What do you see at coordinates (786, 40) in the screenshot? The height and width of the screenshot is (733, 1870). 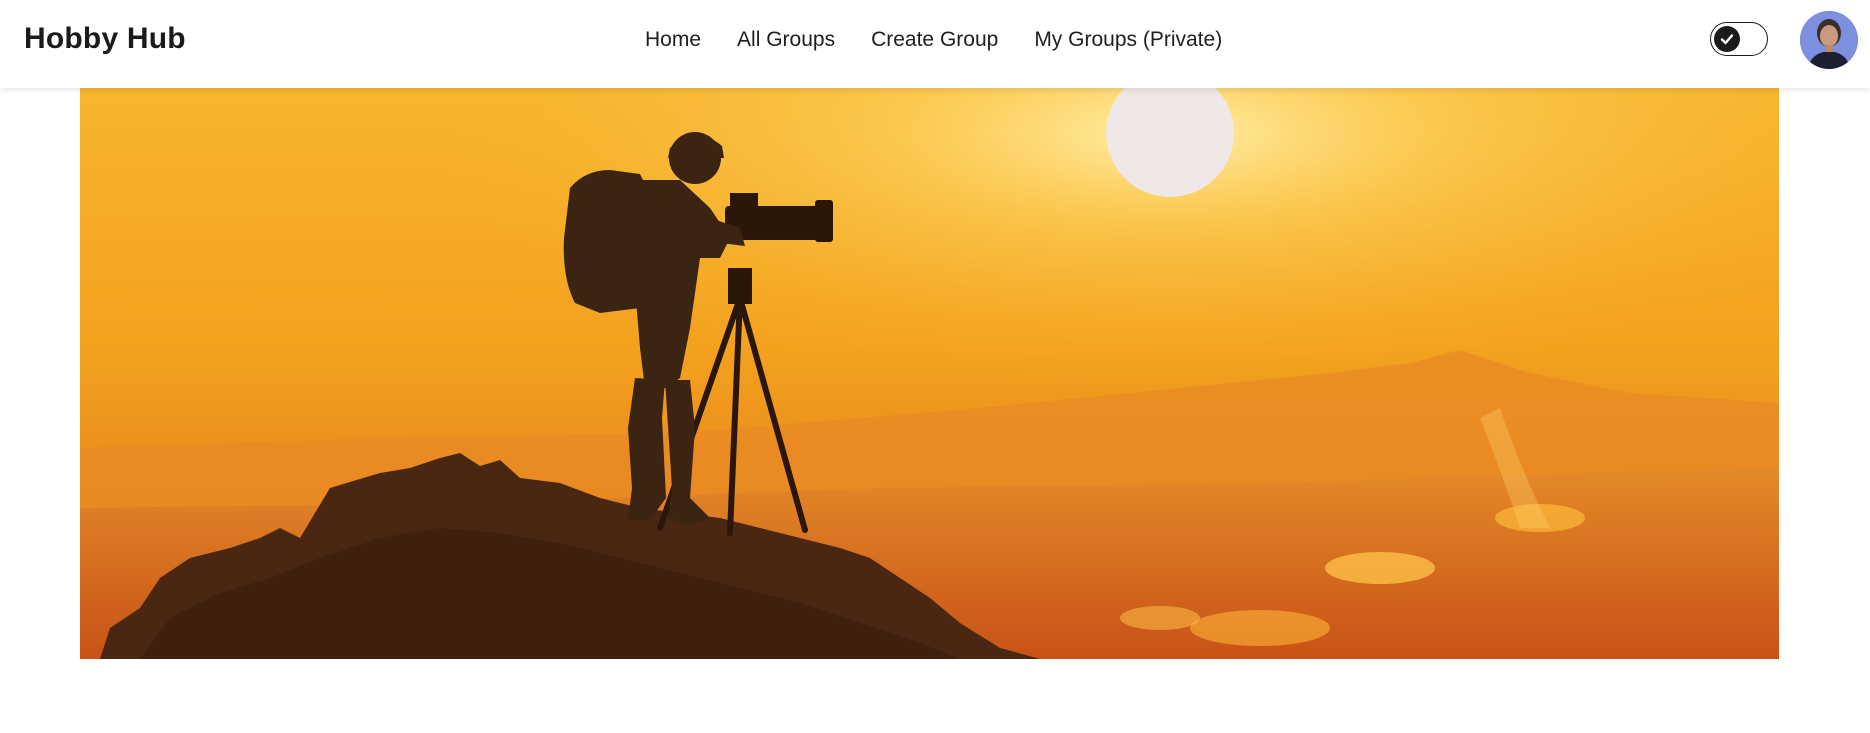 I see `nav-link-all-groups: All Groups` at bounding box center [786, 40].